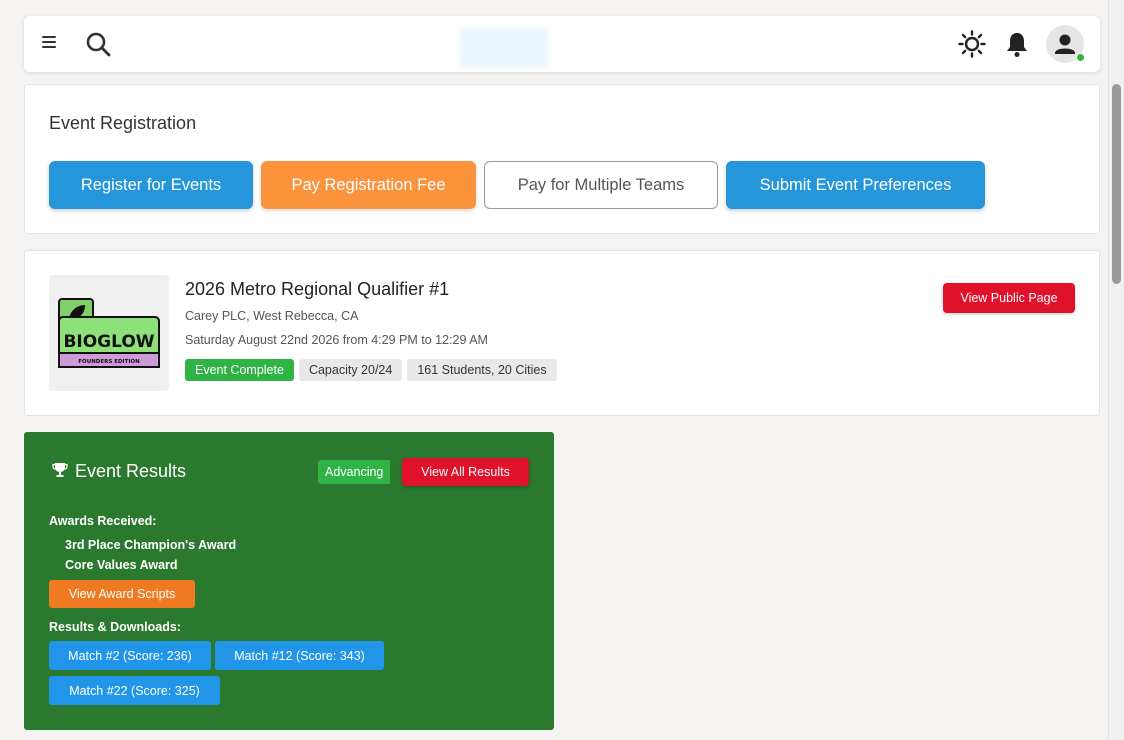 This screenshot has width=1124, height=740. What do you see at coordinates (1017, 44) in the screenshot?
I see `bell-icon` at bounding box center [1017, 44].